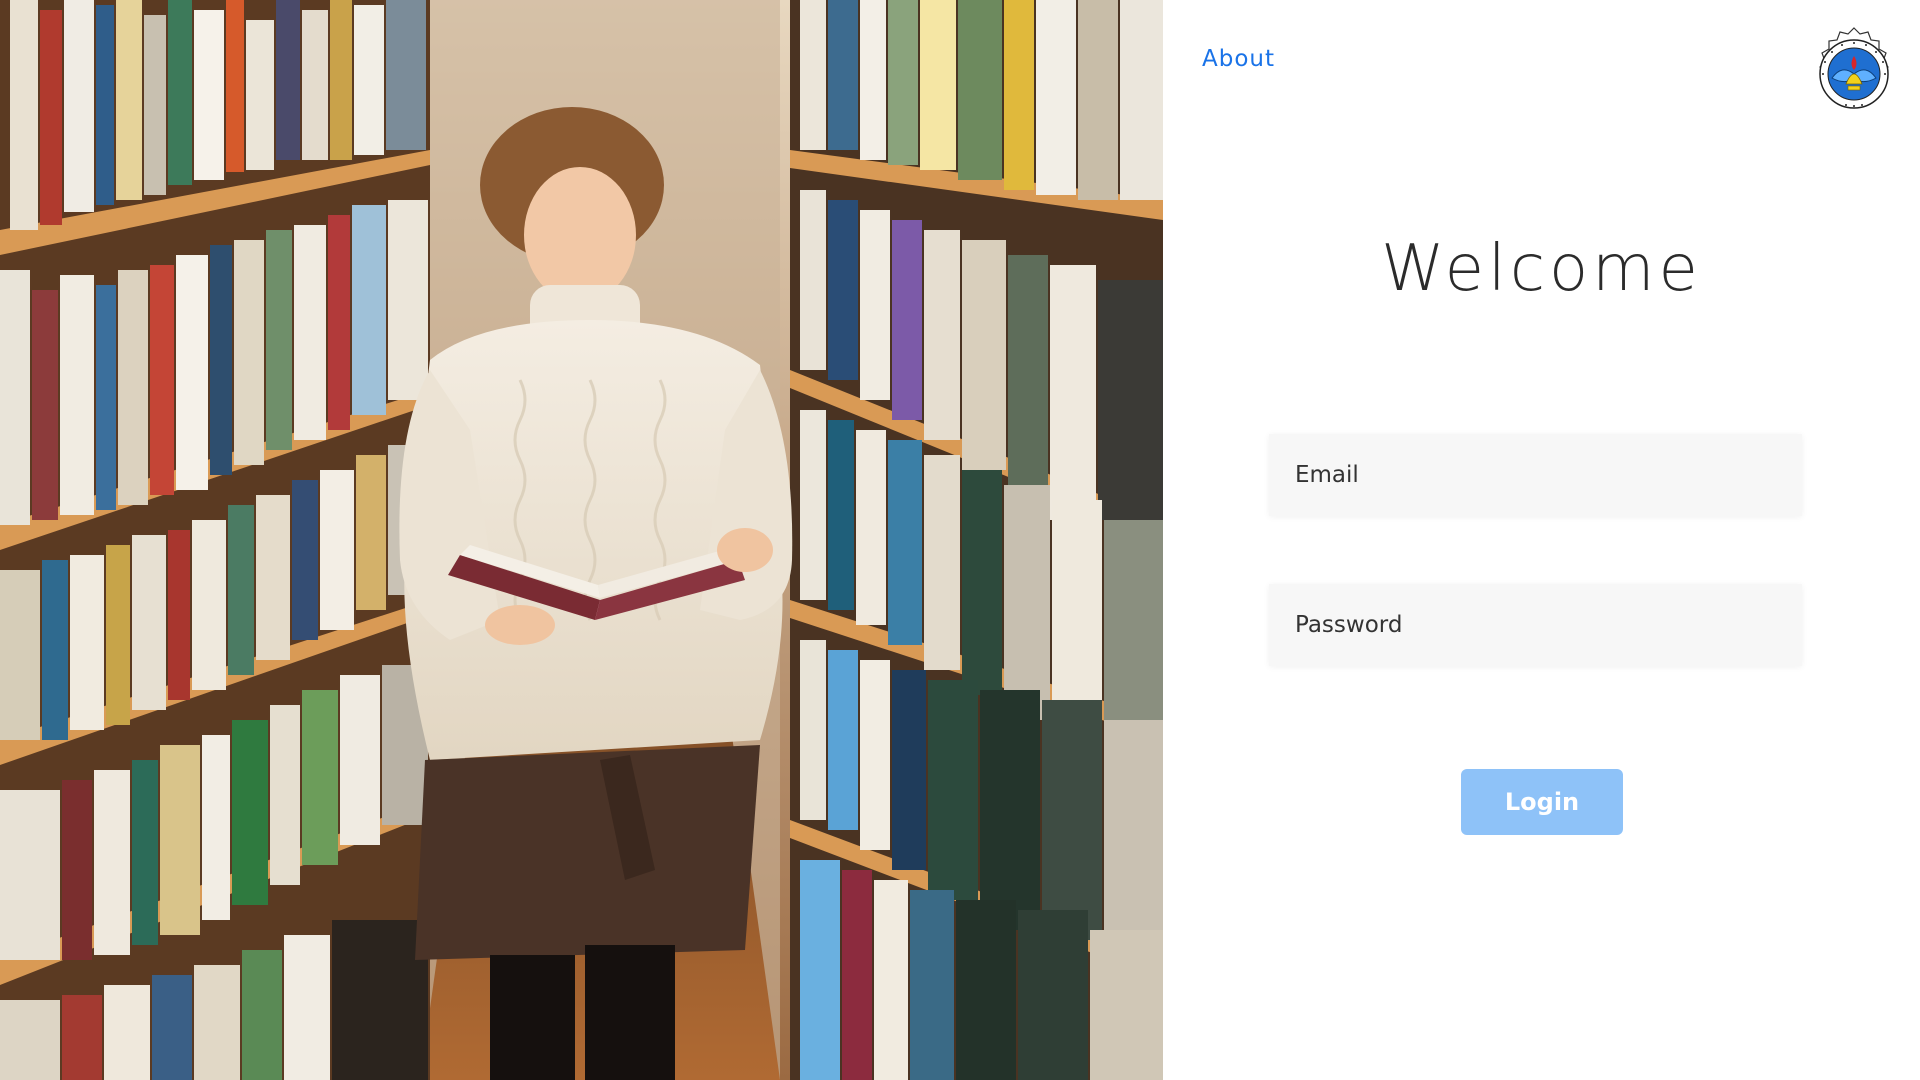 The image size is (1920, 1080). What do you see at coordinates (1535, 625) in the screenshot?
I see `password-field` at bounding box center [1535, 625].